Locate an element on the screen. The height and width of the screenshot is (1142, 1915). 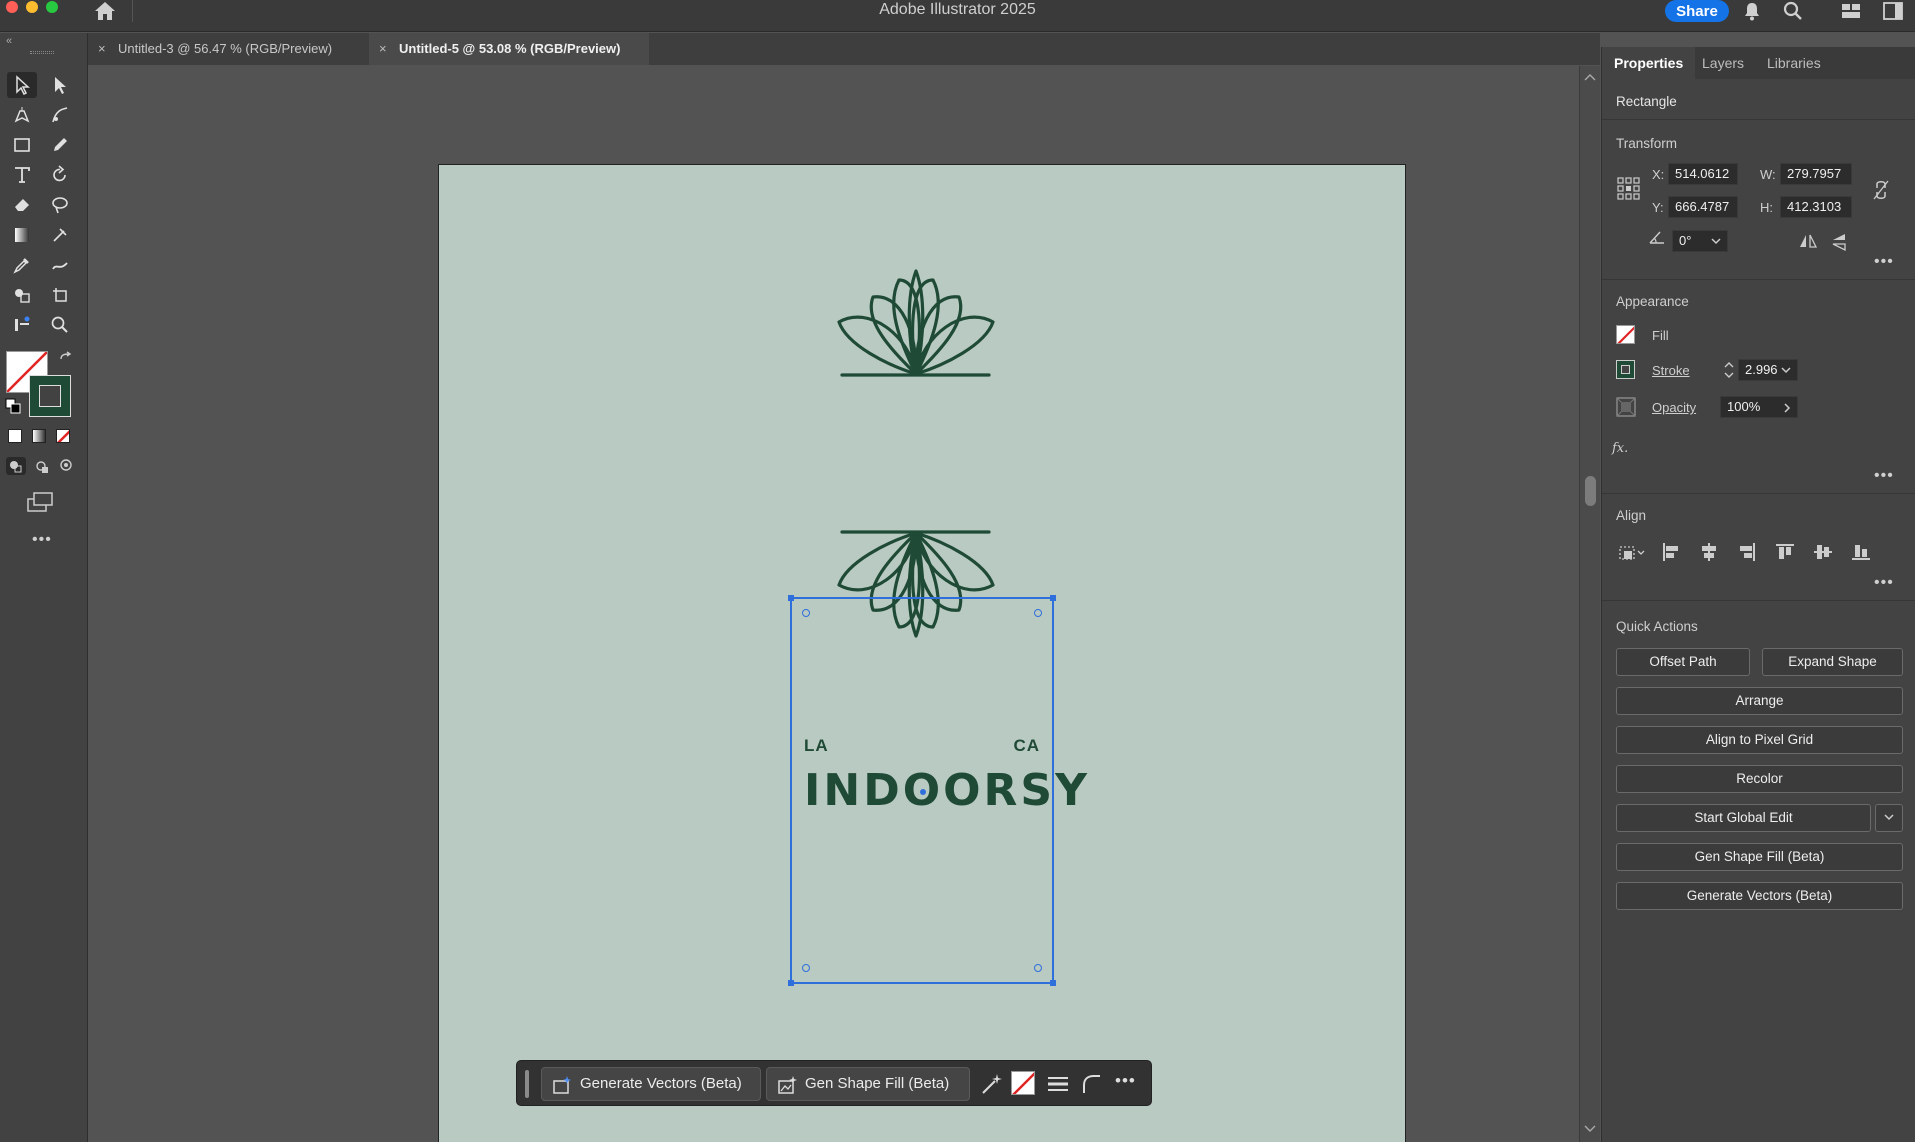
stroke-weight-icon is located at coordinates (1058, 1084).